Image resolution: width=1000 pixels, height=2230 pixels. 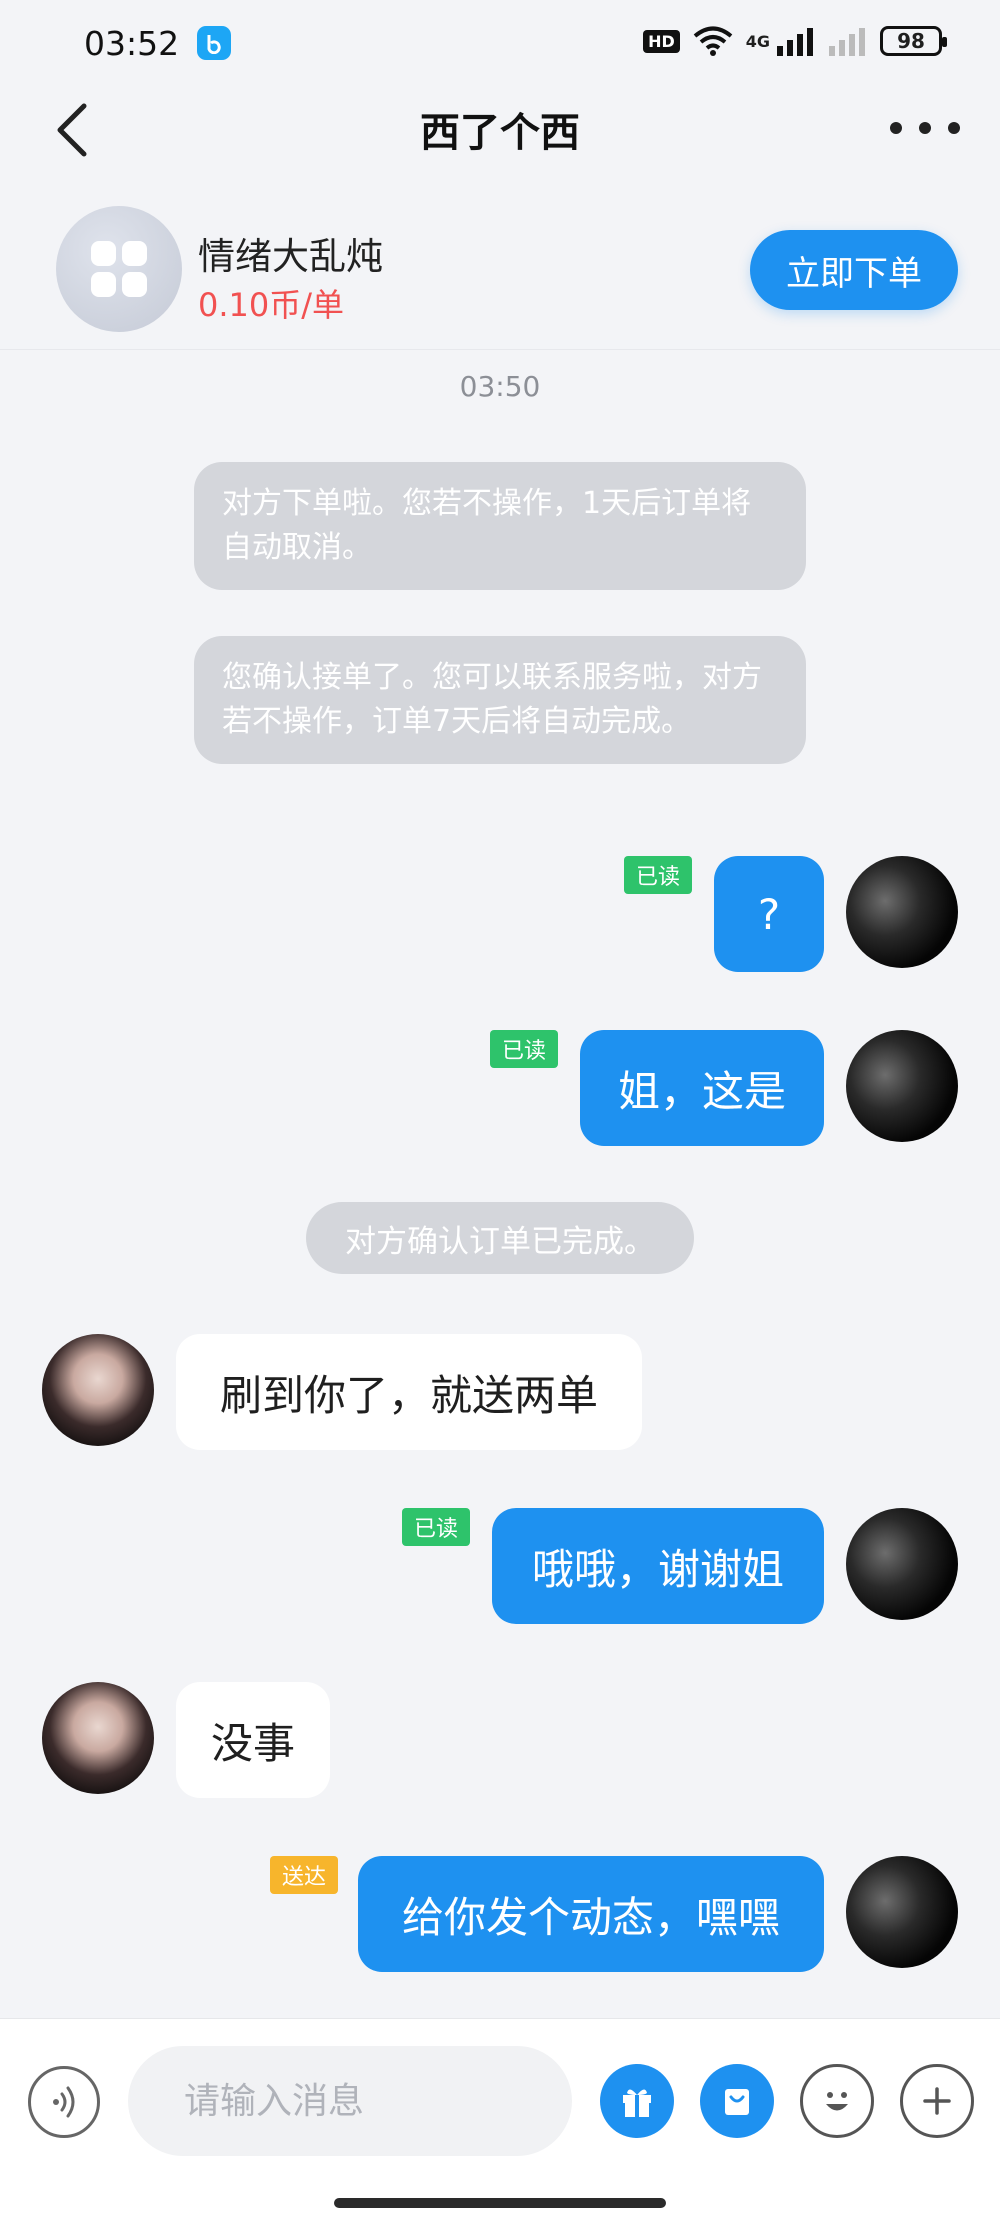 I want to click on status-indicators: HD 4G 98, so click(x=795, y=41).